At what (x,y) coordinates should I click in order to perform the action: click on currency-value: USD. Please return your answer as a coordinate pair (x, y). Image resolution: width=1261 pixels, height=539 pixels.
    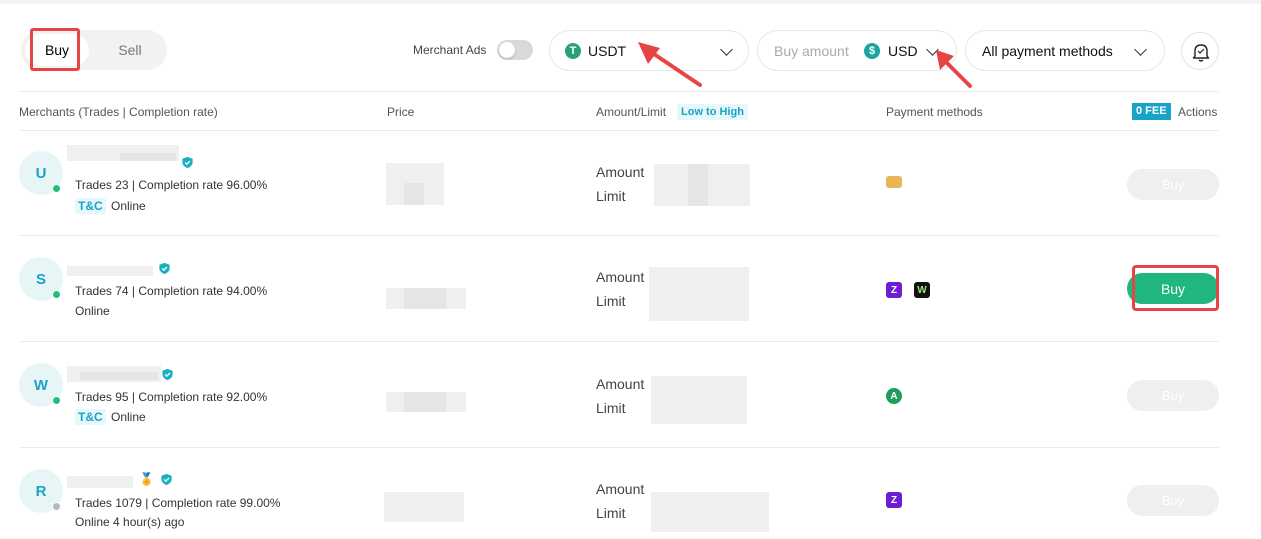
    Looking at the image, I should click on (903, 51).